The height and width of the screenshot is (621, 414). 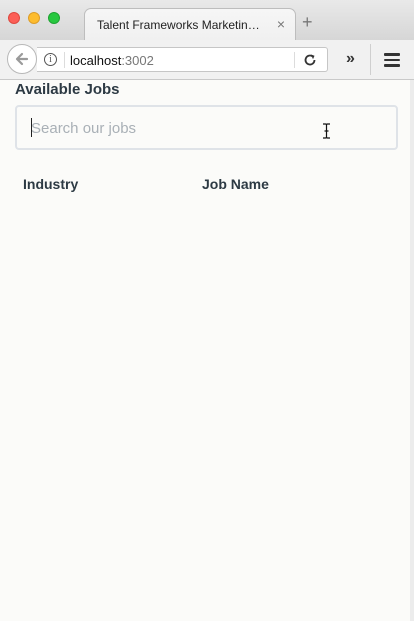 I want to click on scrollbar-track, so click(x=412, y=350).